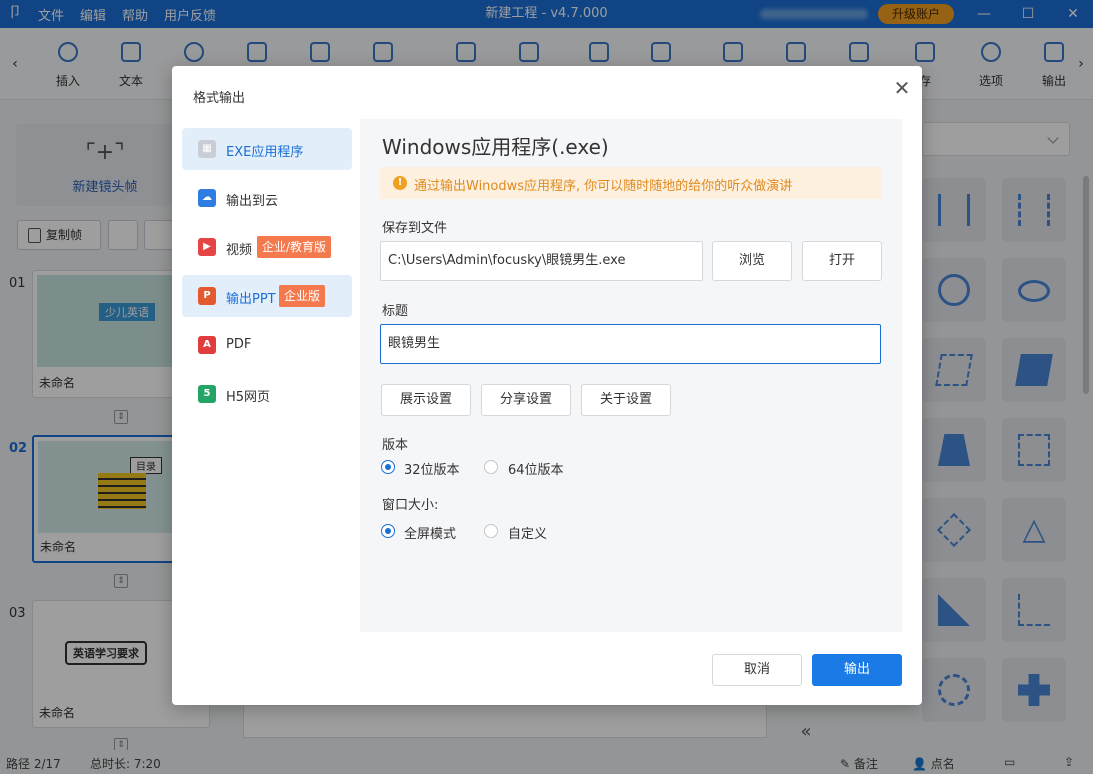 Image resolution: width=1093 pixels, height=774 pixels. What do you see at coordinates (426, 400) in the screenshot?
I see `display-settings-button: 展示设置` at bounding box center [426, 400].